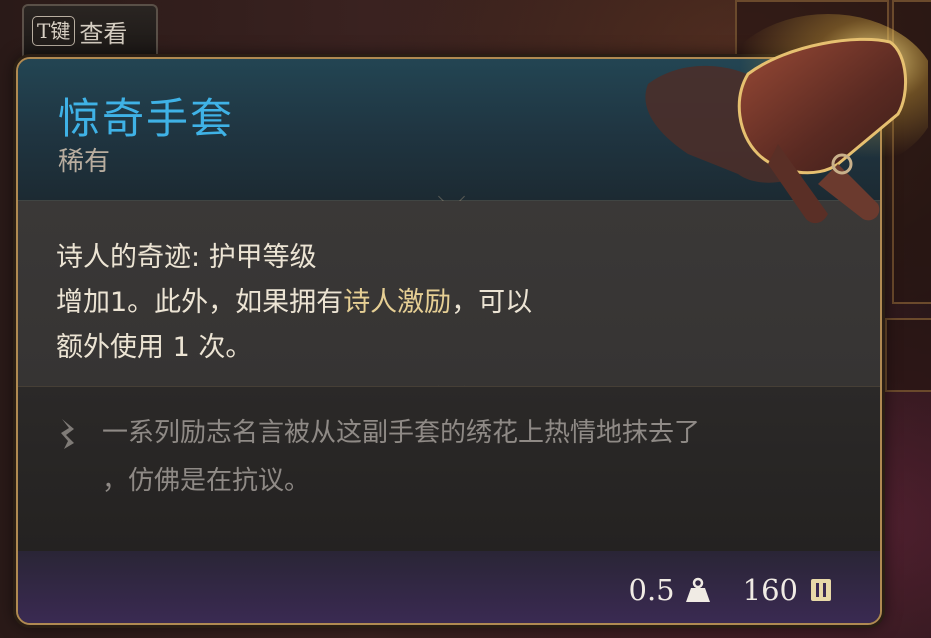  Describe the element at coordinates (154, 347) in the screenshot. I see `effect-line-3: 额外使用 1 次。` at that location.